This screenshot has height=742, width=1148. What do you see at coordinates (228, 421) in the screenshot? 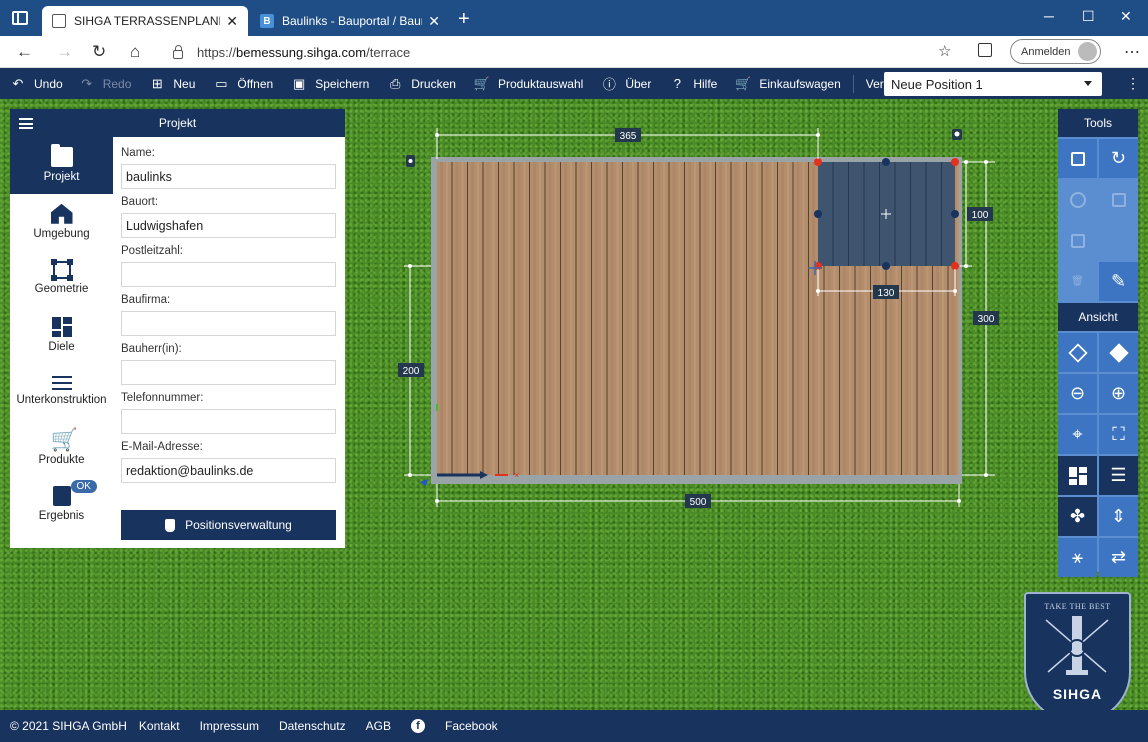
I see `phone-field` at bounding box center [228, 421].